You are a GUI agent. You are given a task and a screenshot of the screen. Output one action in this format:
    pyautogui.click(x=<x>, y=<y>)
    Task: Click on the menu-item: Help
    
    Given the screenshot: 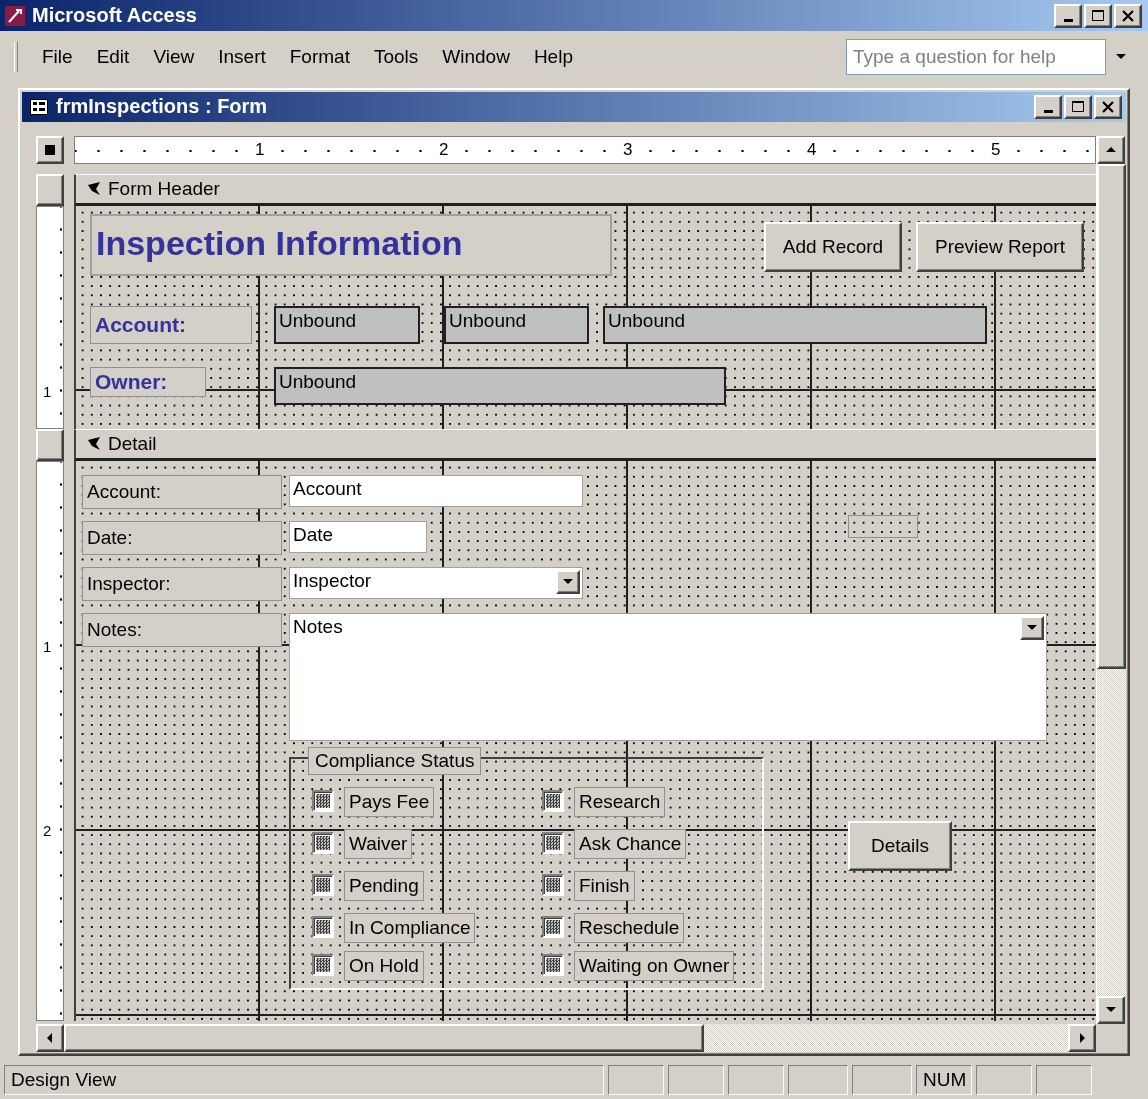 What is the action you would take?
    pyautogui.click(x=553, y=56)
    